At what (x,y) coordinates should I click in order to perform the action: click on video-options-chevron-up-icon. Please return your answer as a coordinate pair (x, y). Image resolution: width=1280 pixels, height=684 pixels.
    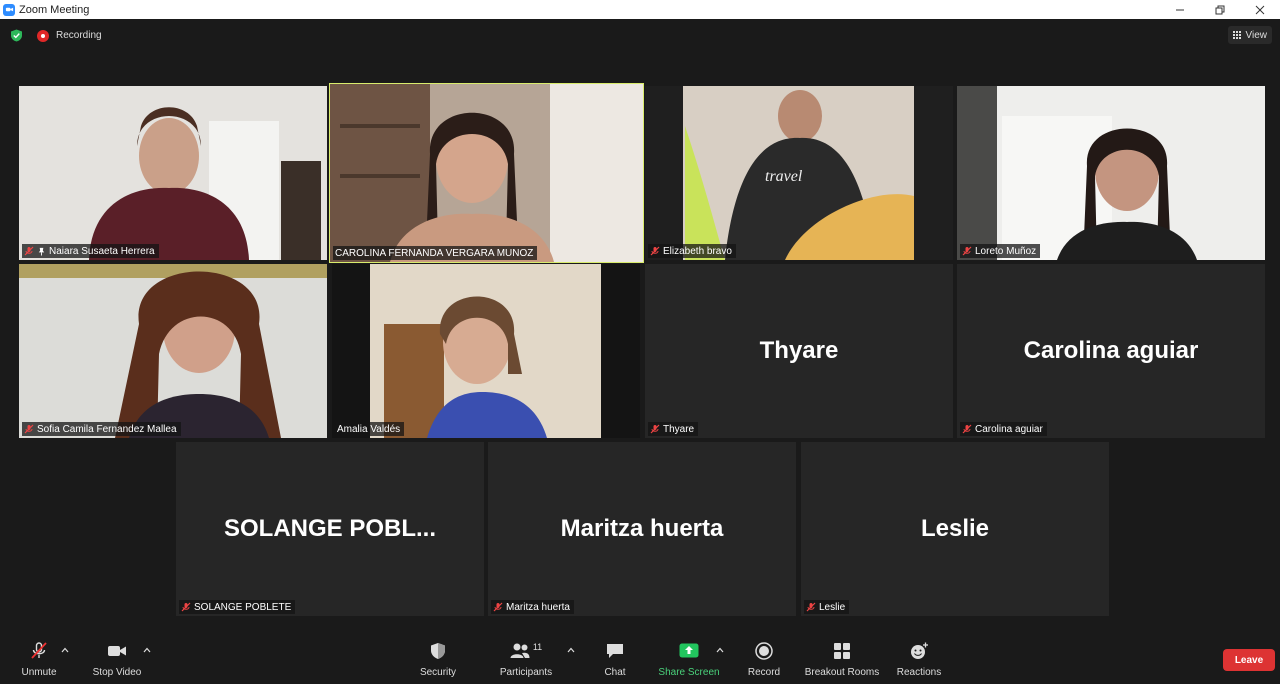
    Looking at the image, I should click on (147, 650).